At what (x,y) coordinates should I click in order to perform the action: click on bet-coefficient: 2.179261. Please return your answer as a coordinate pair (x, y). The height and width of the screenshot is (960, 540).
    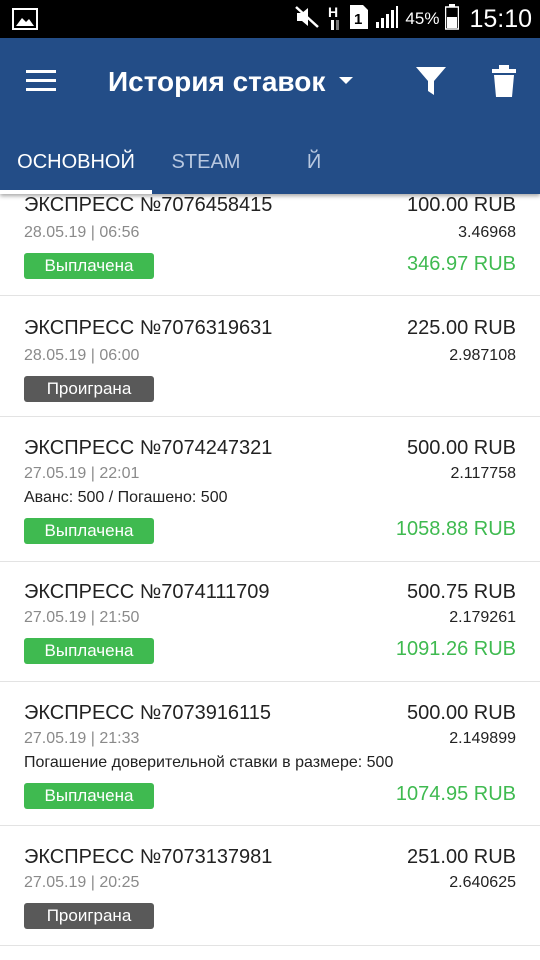
    Looking at the image, I should click on (482, 617).